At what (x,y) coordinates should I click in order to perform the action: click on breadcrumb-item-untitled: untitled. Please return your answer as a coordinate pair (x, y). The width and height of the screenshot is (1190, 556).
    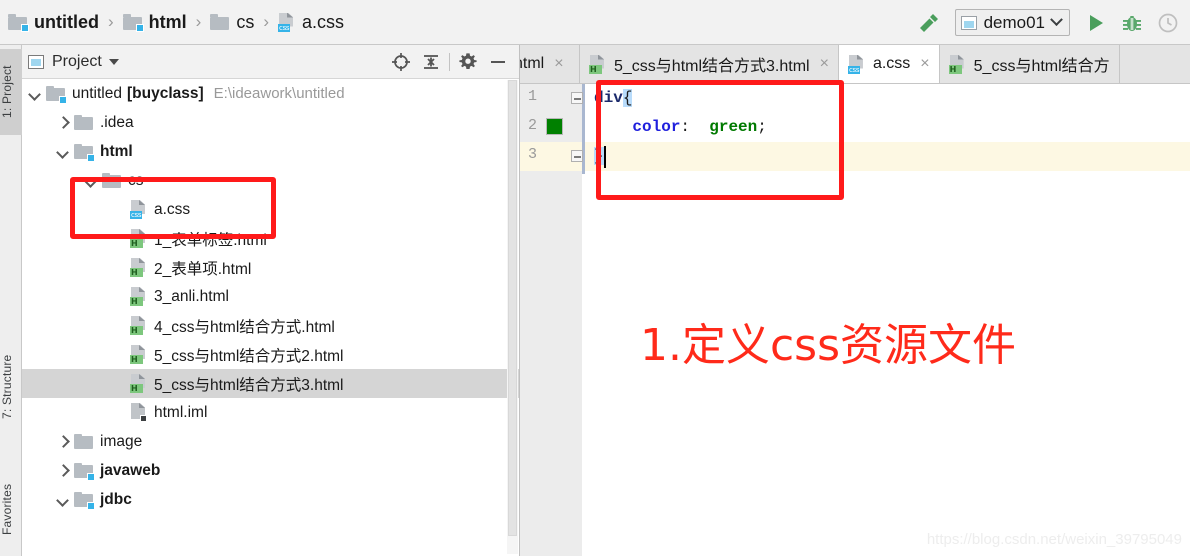
    Looking at the image, I should click on (53, 22).